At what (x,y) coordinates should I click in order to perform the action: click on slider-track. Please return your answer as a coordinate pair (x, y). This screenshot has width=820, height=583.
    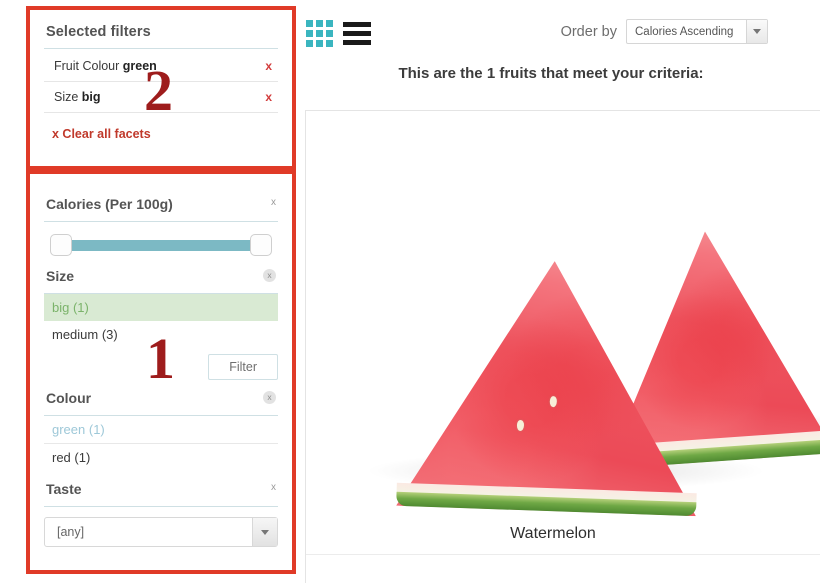
    Looking at the image, I should click on (161, 245).